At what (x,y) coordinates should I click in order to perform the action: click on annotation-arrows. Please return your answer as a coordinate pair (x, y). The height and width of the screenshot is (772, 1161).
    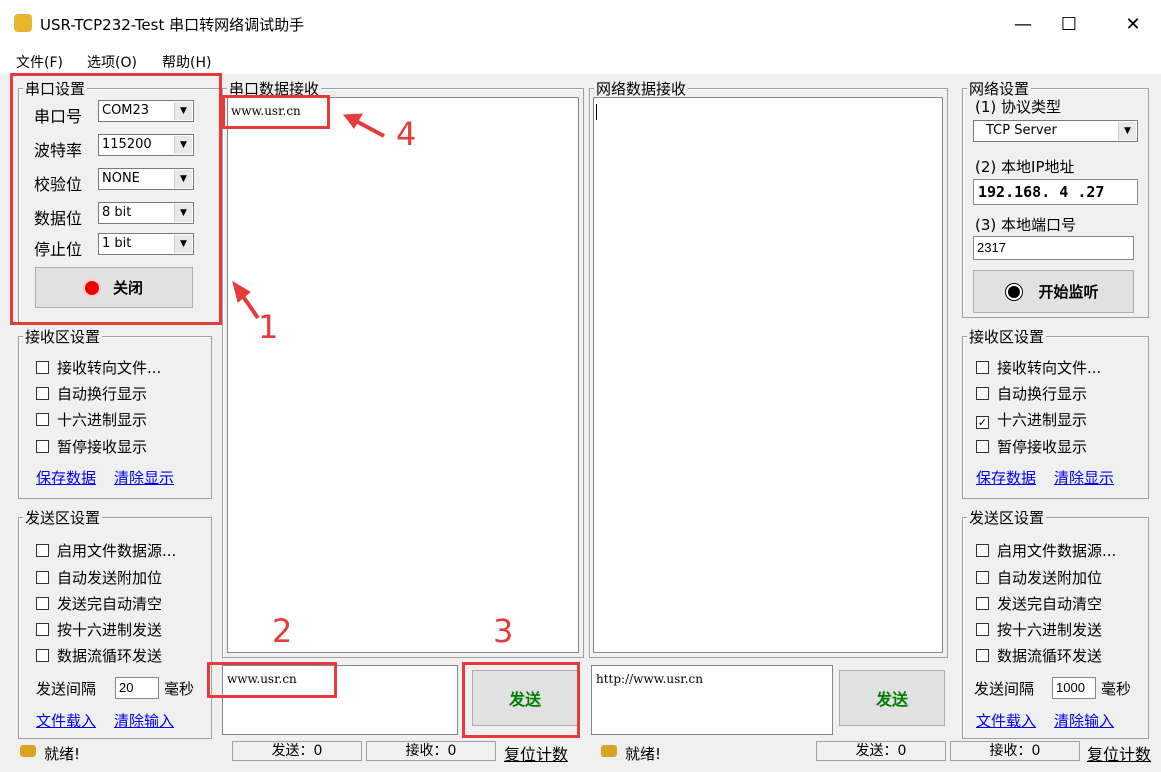
    Looking at the image, I should click on (308, 216).